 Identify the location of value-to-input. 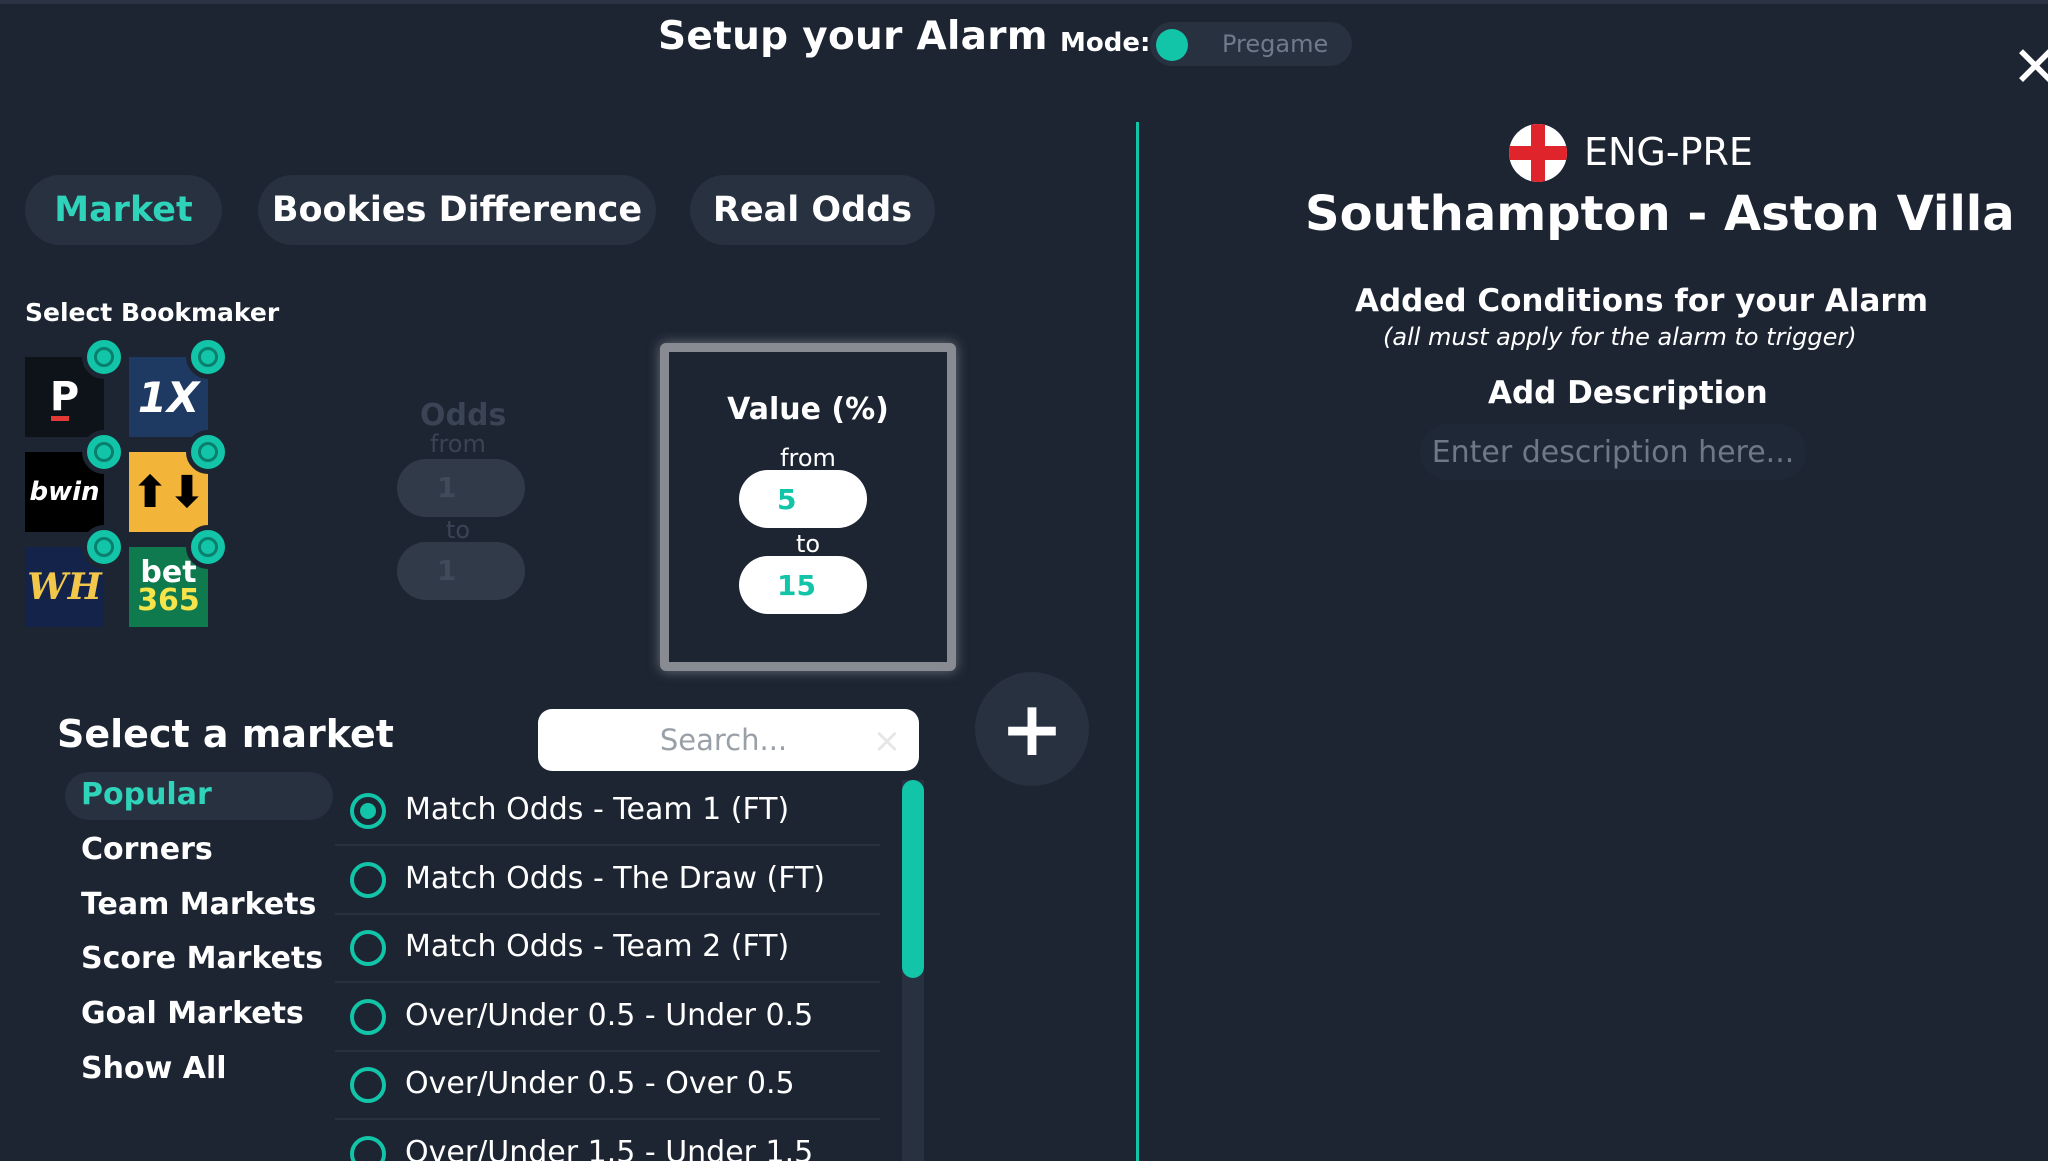
(803, 585).